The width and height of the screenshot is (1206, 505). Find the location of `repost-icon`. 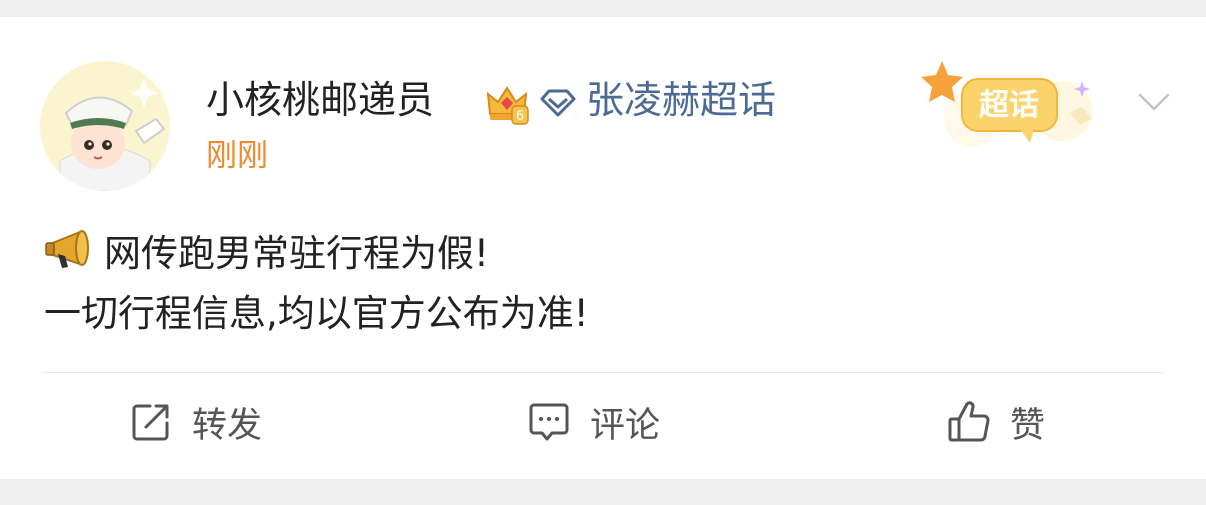

repost-icon is located at coordinates (150, 422).